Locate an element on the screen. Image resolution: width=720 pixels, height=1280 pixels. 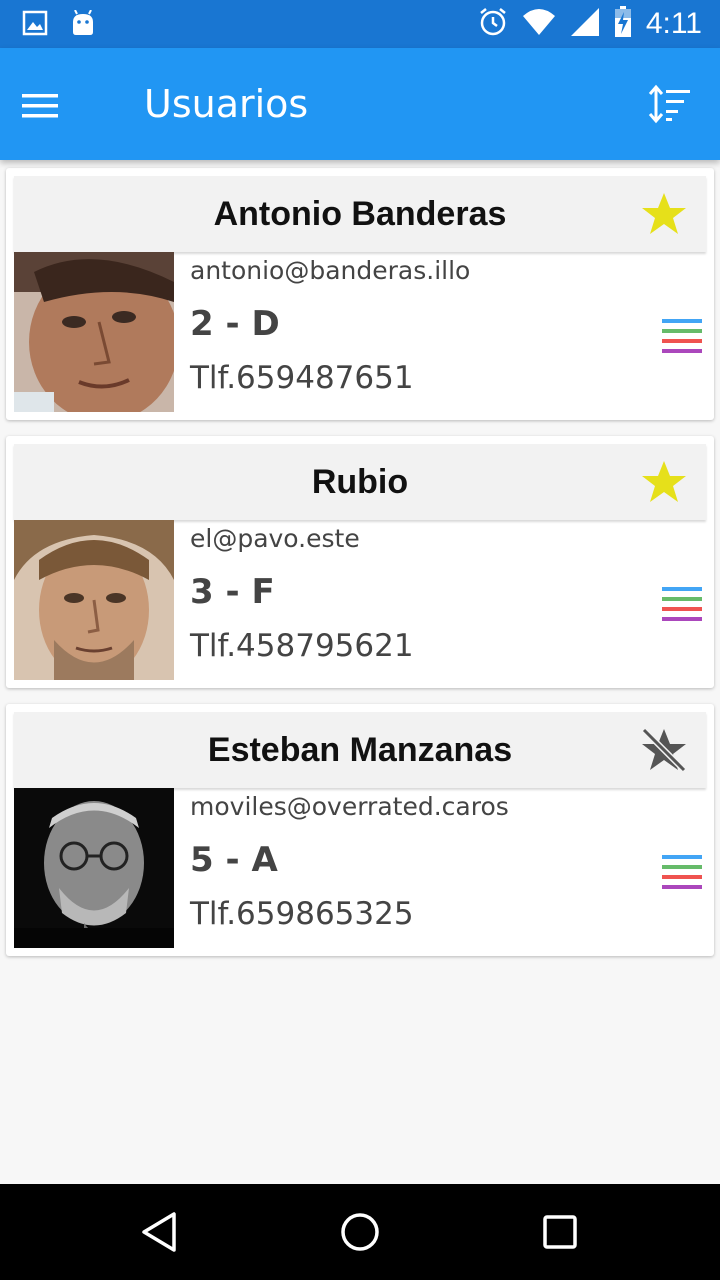
home-icon is located at coordinates (360, 1232).